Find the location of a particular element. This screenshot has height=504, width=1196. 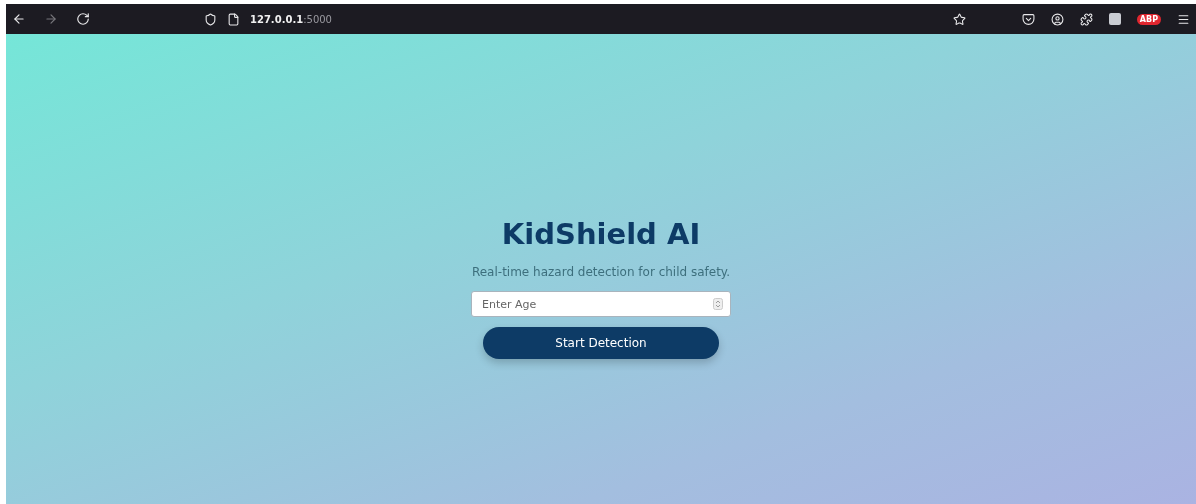

page-title: KidShield AI is located at coordinates (601, 234).